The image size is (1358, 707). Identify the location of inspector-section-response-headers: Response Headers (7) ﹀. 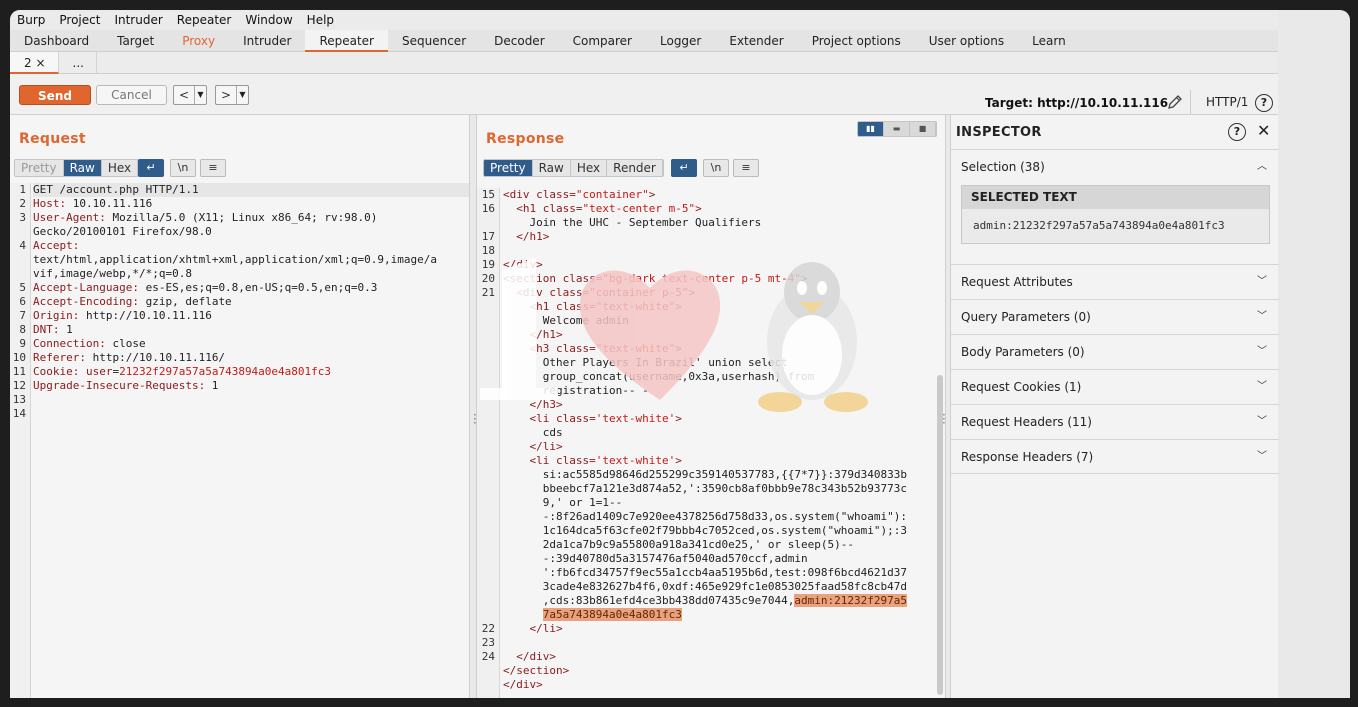
(1115, 456).